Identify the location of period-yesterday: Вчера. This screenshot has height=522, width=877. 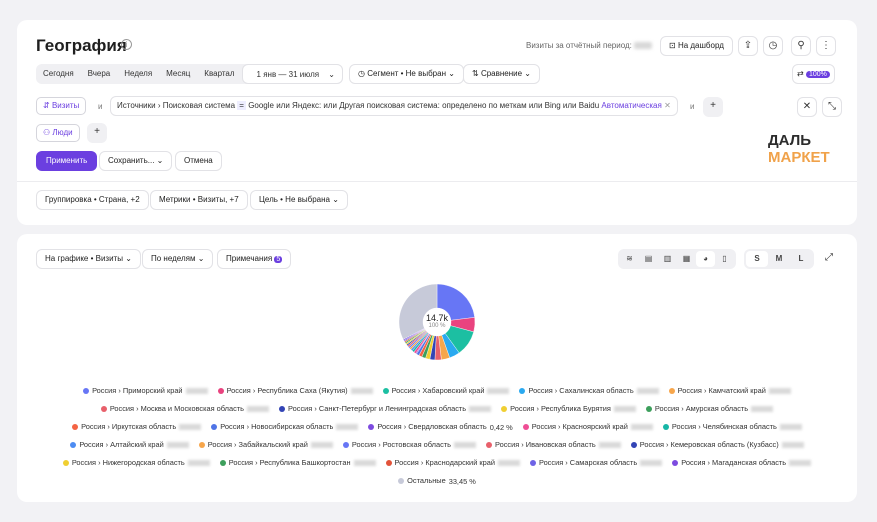
(99, 74).